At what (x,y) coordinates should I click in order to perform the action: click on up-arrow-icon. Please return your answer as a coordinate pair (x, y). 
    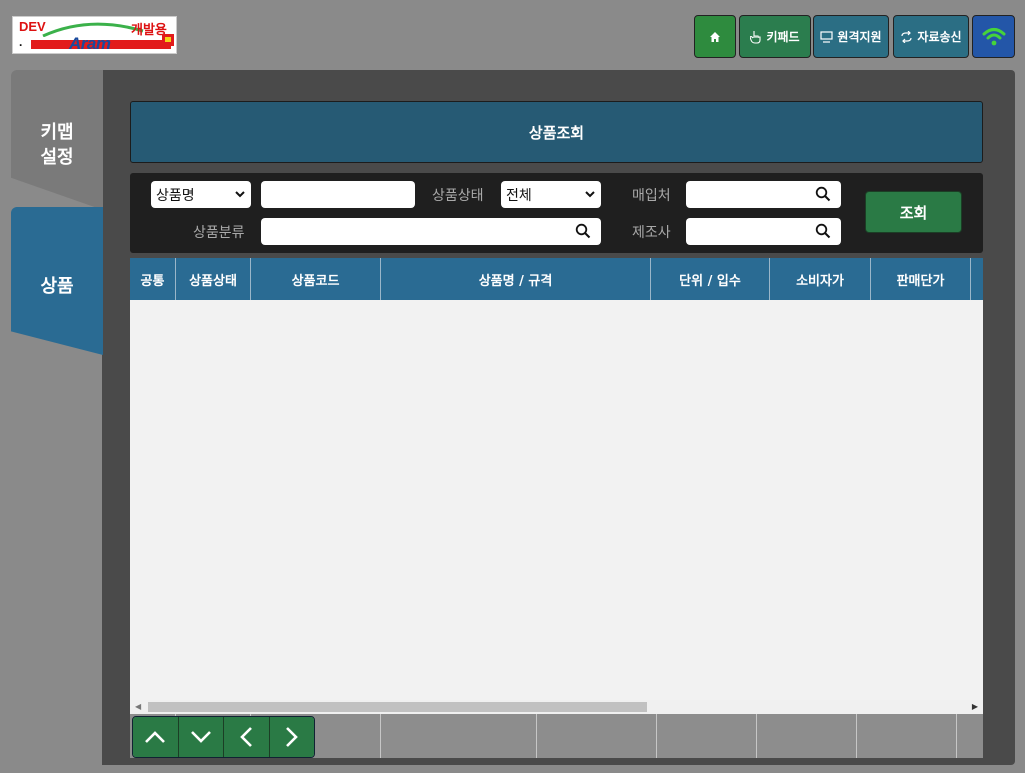
    Looking at the image, I should click on (155, 737).